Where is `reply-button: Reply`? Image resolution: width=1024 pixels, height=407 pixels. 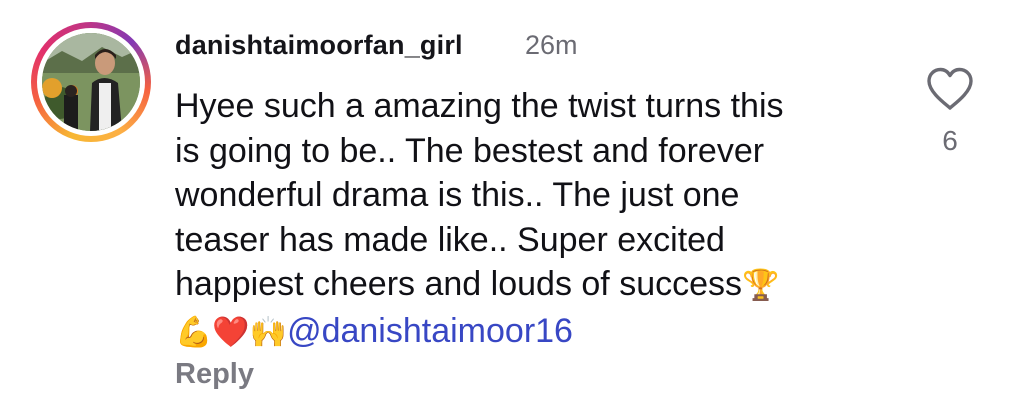 reply-button: Reply is located at coordinates (214, 374).